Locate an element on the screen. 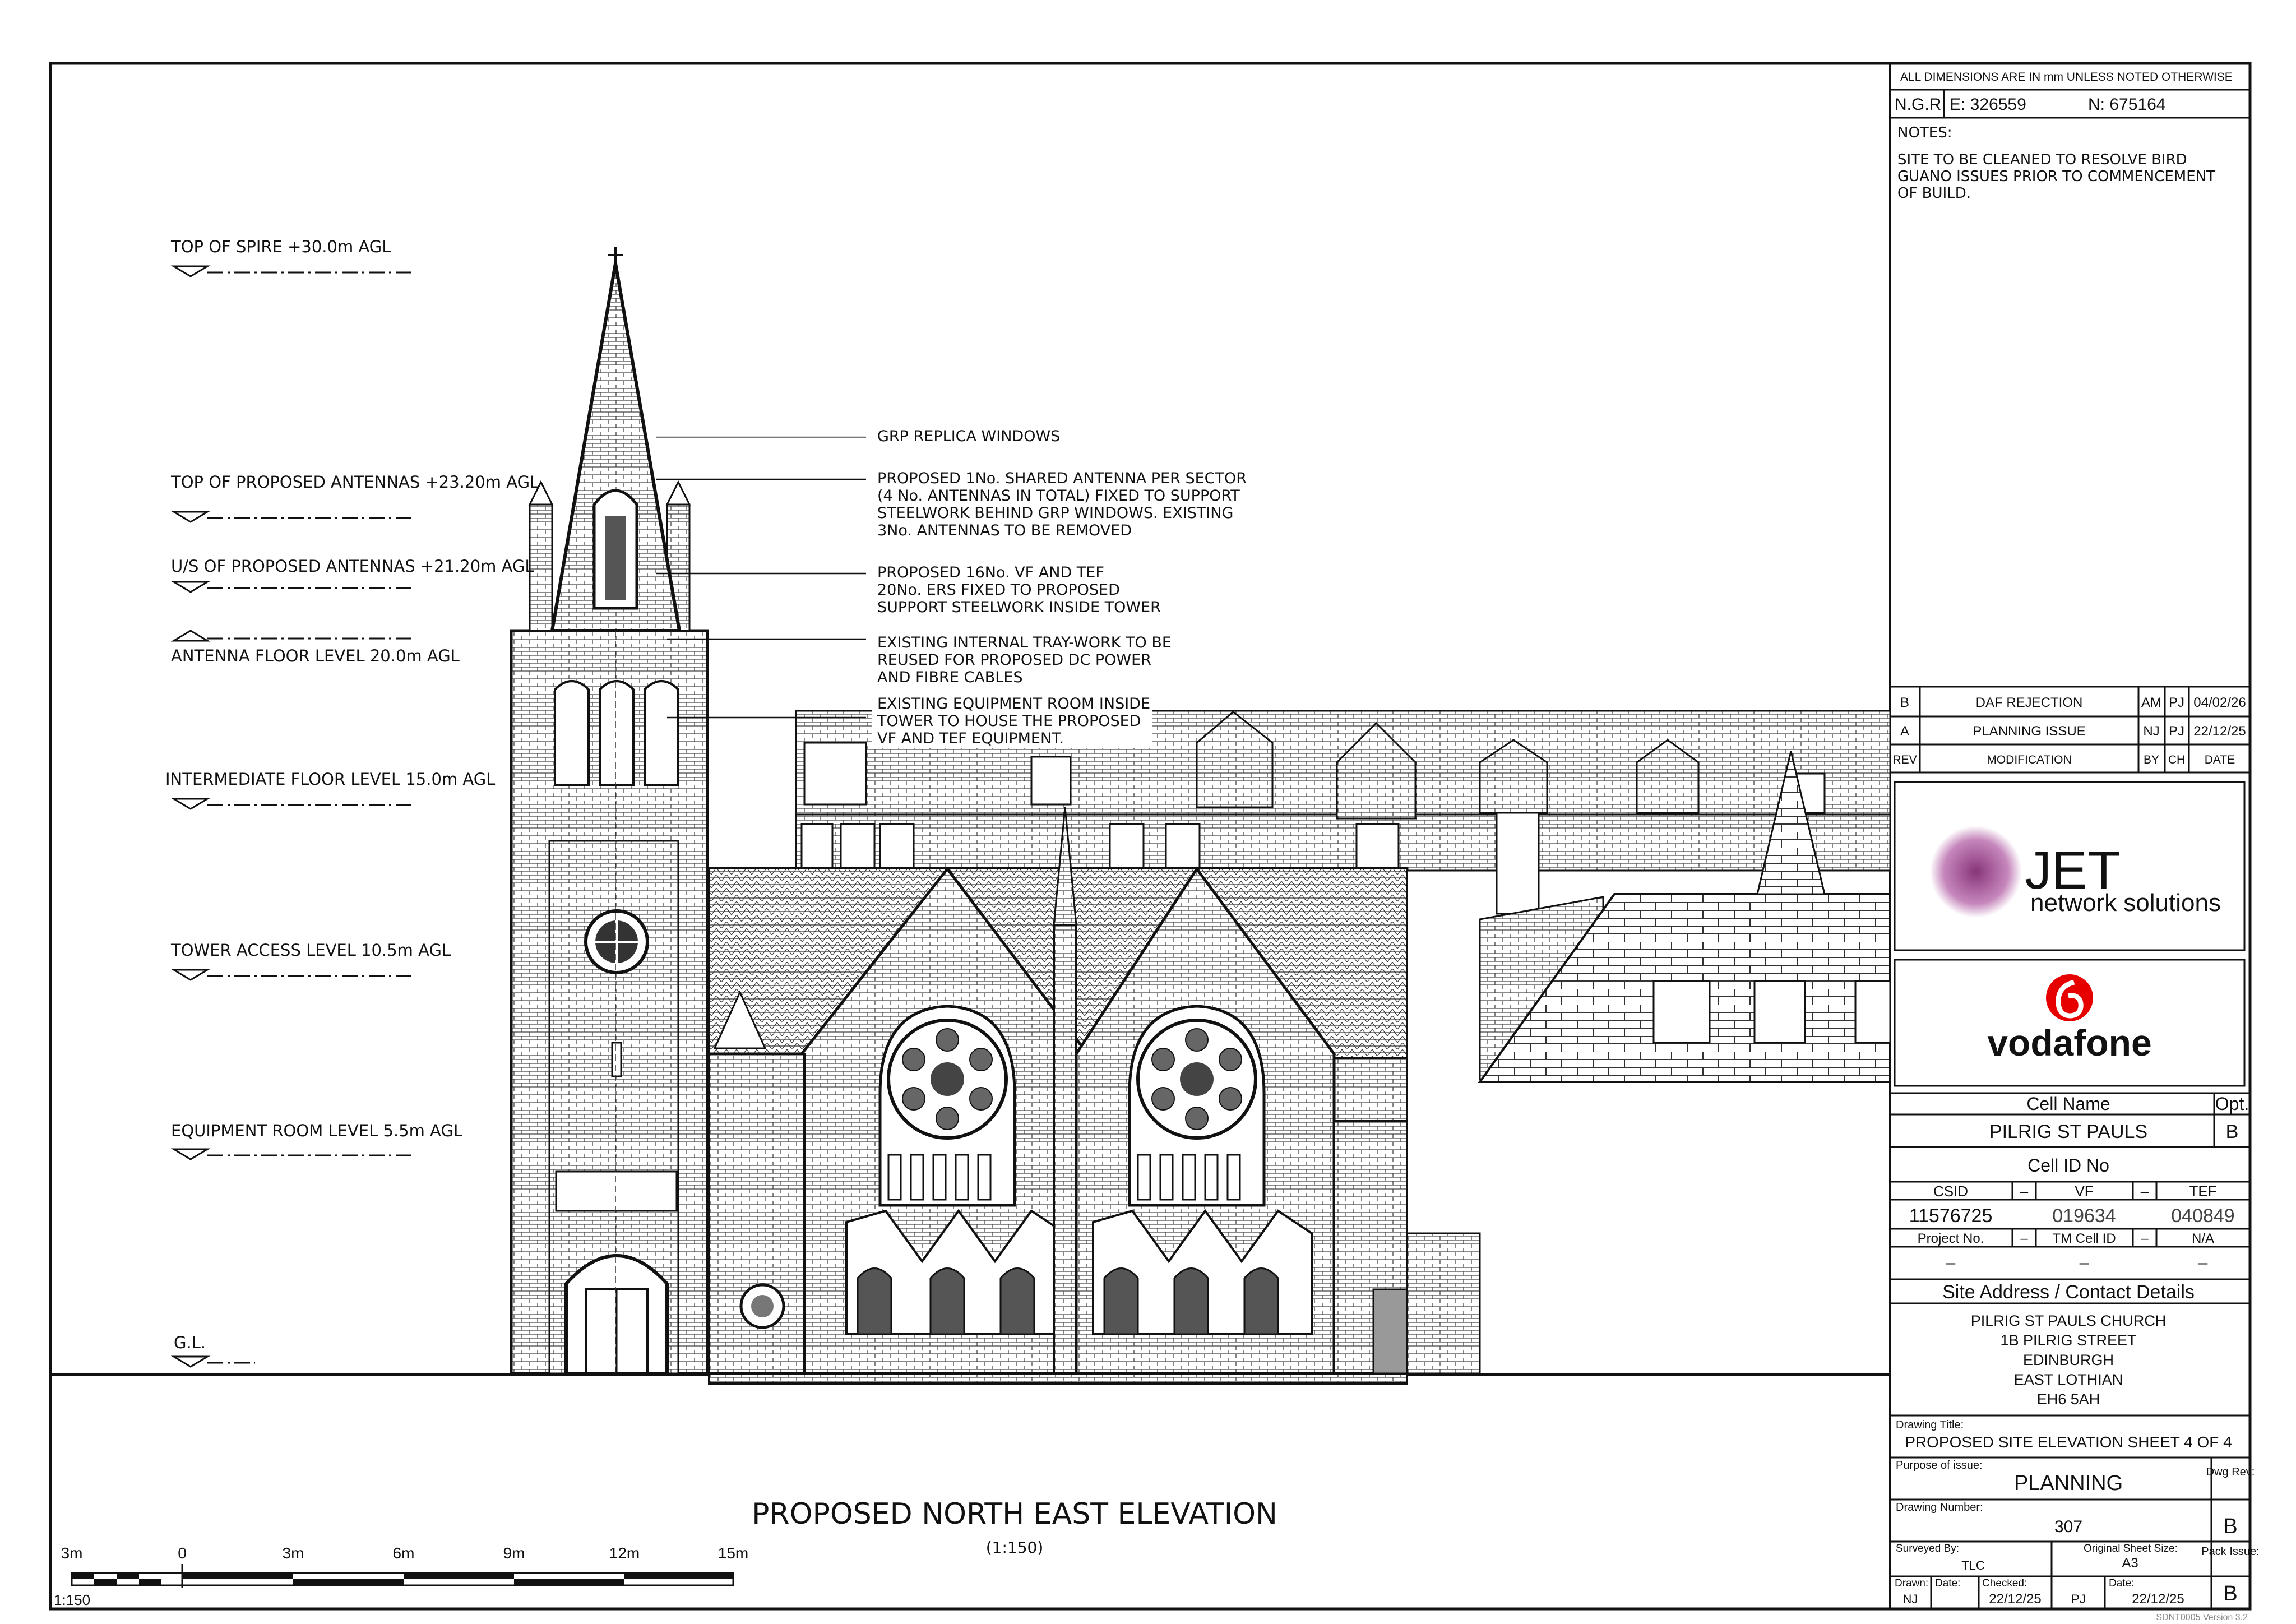 This screenshot has height=1624, width=2296. notes-line-3: OF BUILD. is located at coordinates (1934, 194).